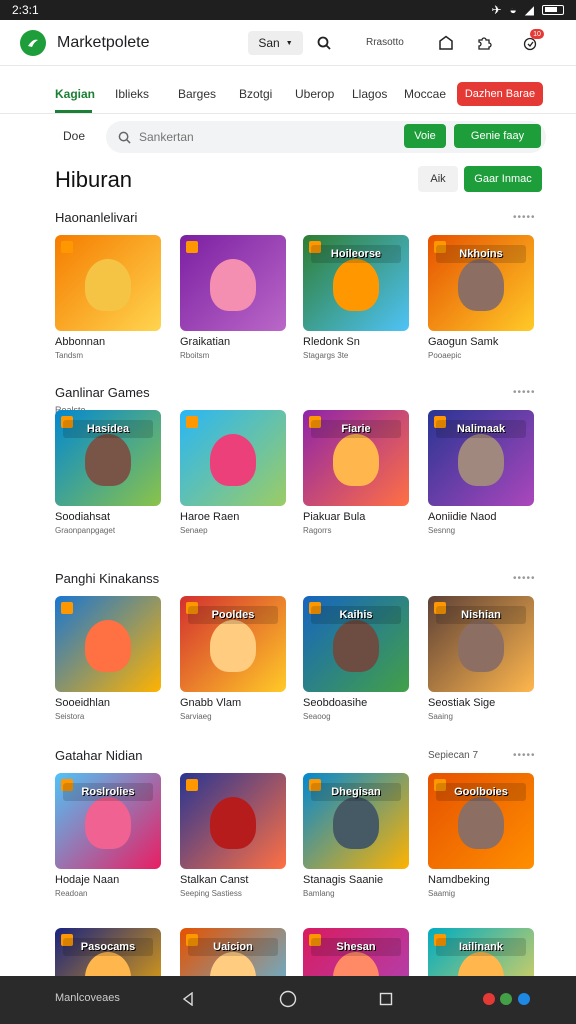  What do you see at coordinates (108, 458) in the screenshot?
I see `game-thumbnail: Hasidea` at bounding box center [108, 458].